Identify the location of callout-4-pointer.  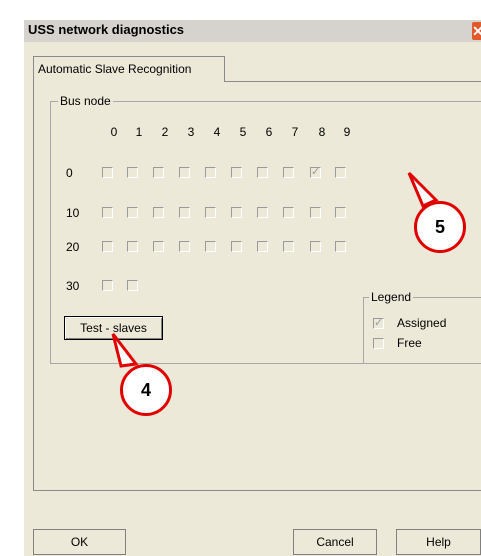
(125, 350).